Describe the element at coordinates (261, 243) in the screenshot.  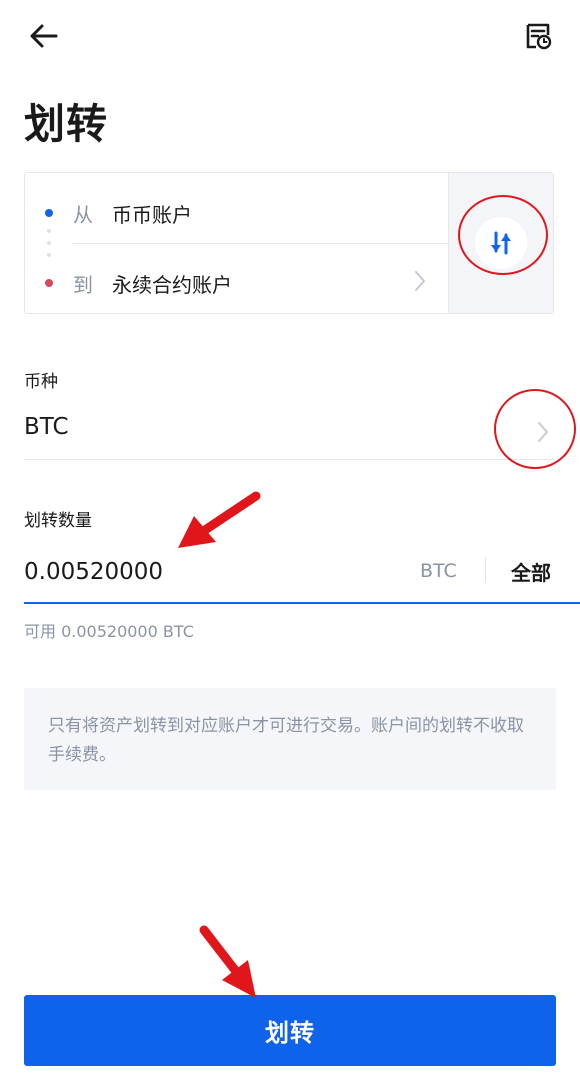
I see `card-divider` at that location.